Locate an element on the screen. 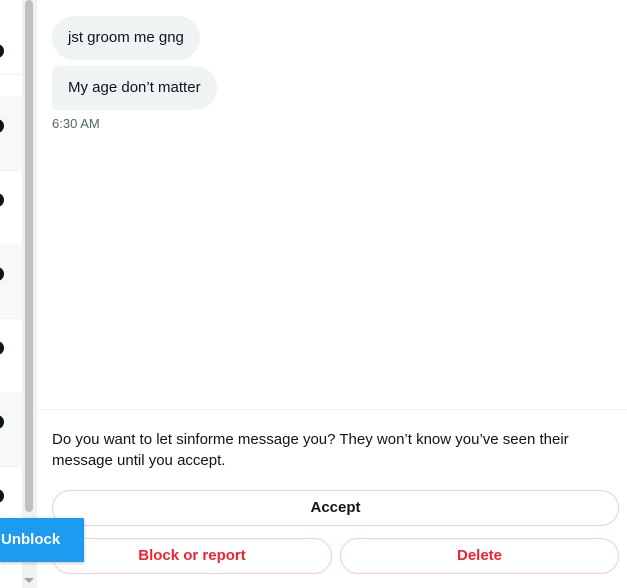 This screenshot has width=627, height=588. accept-button: Accept is located at coordinates (335, 508).